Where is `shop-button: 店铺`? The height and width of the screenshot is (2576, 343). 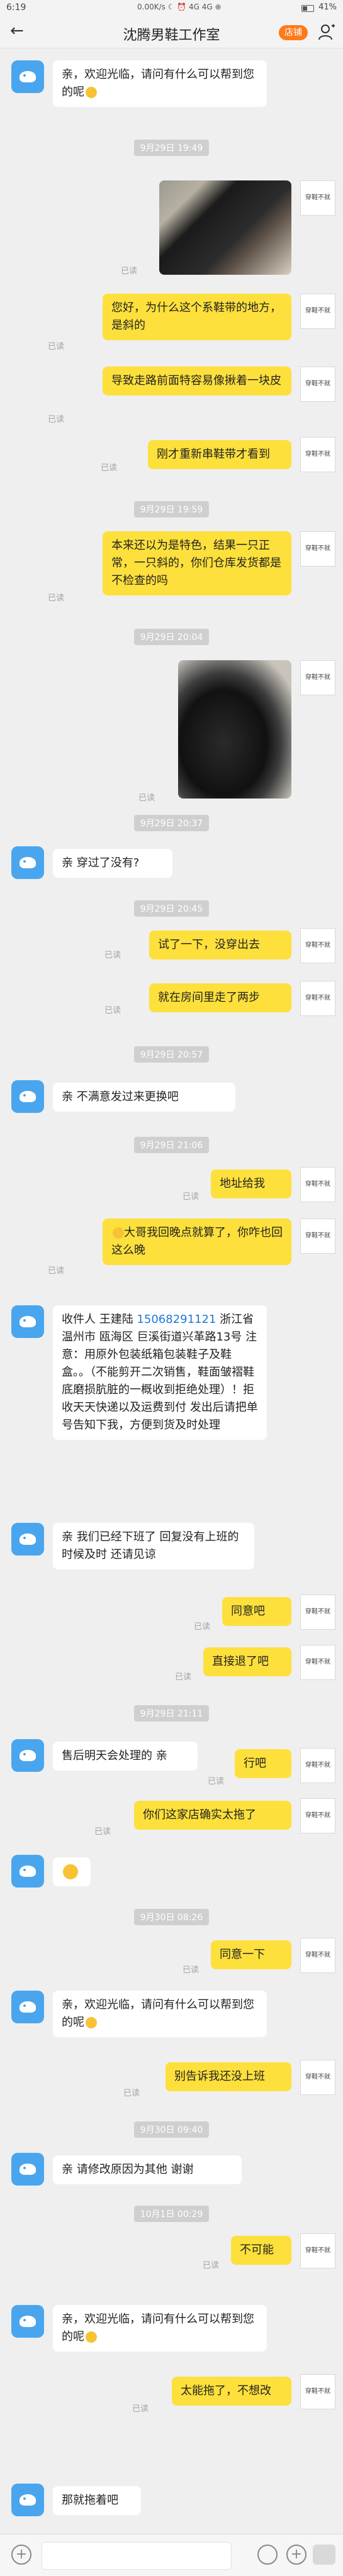
shop-button: 店铺 is located at coordinates (293, 32).